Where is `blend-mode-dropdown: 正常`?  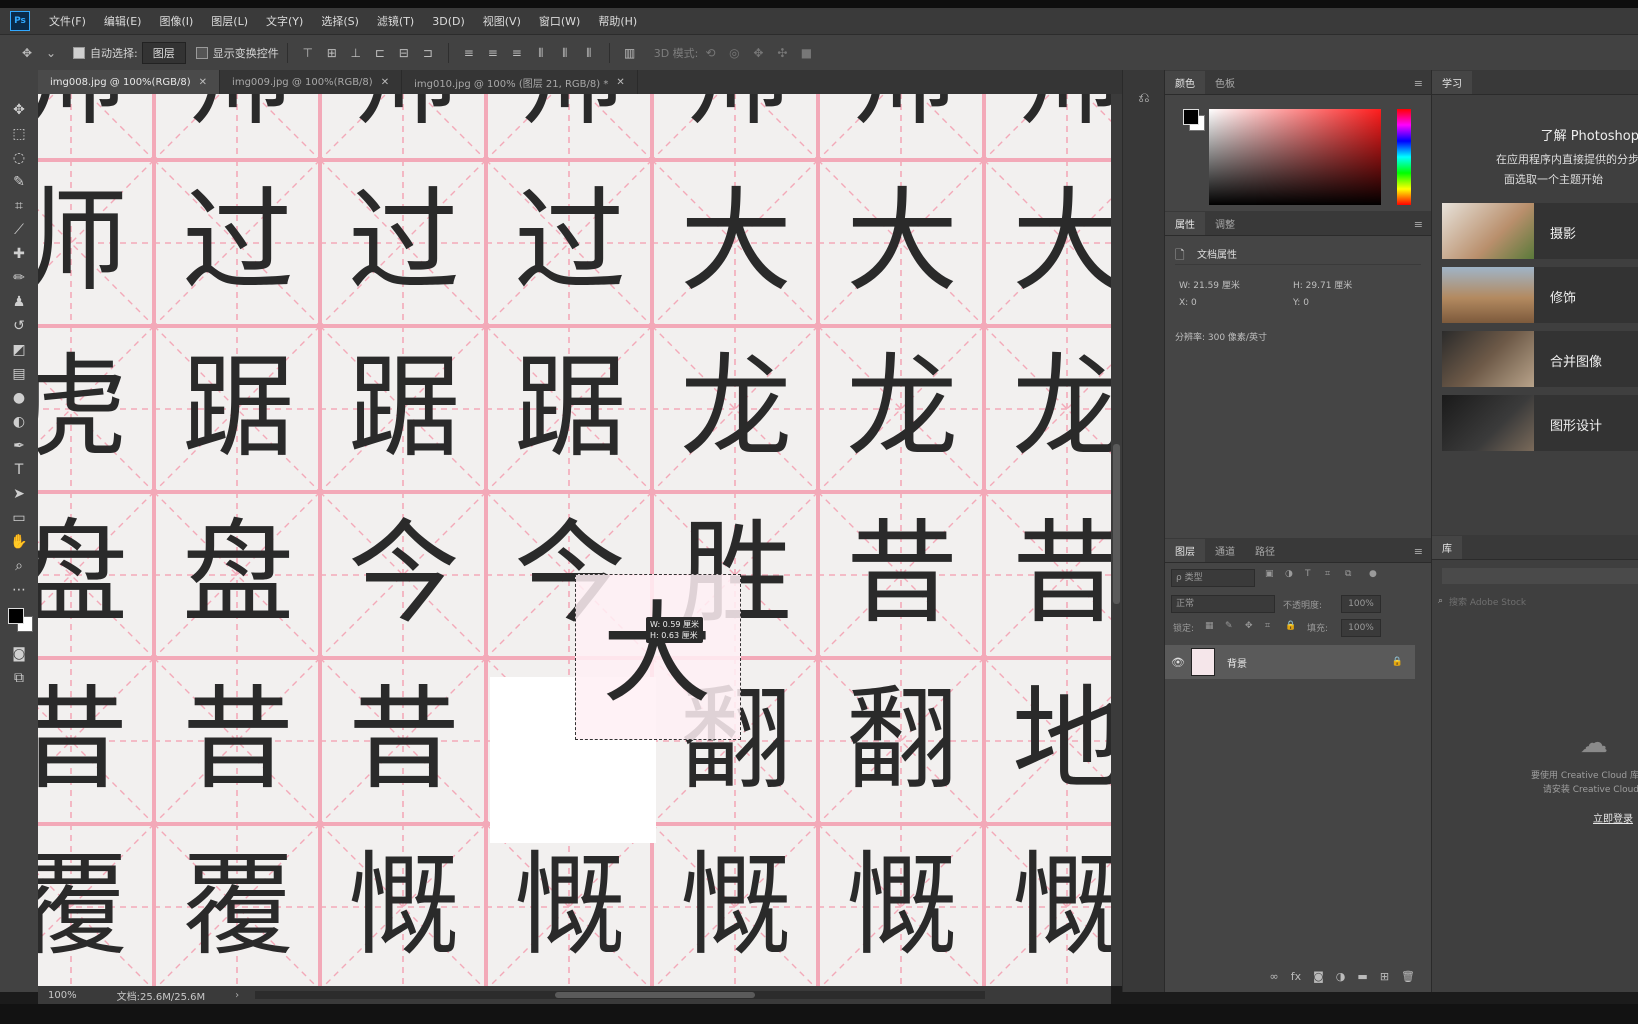
blend-mode-dropdown: 正常 is located at coordinates (1223, 604).